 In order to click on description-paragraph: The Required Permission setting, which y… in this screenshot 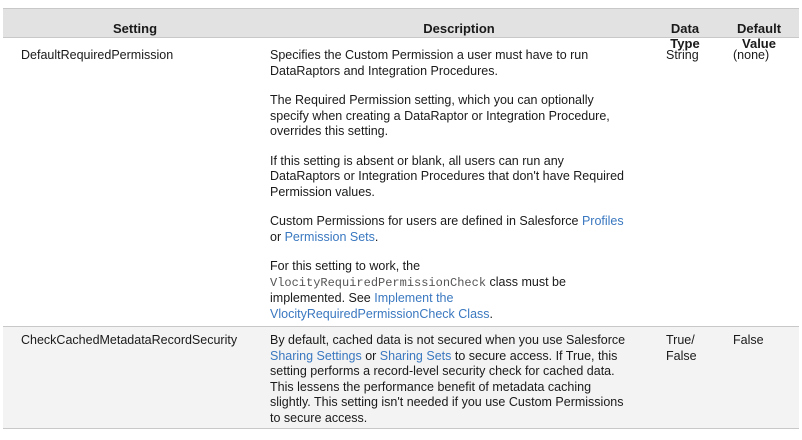, I will do `click(440, 115)`.